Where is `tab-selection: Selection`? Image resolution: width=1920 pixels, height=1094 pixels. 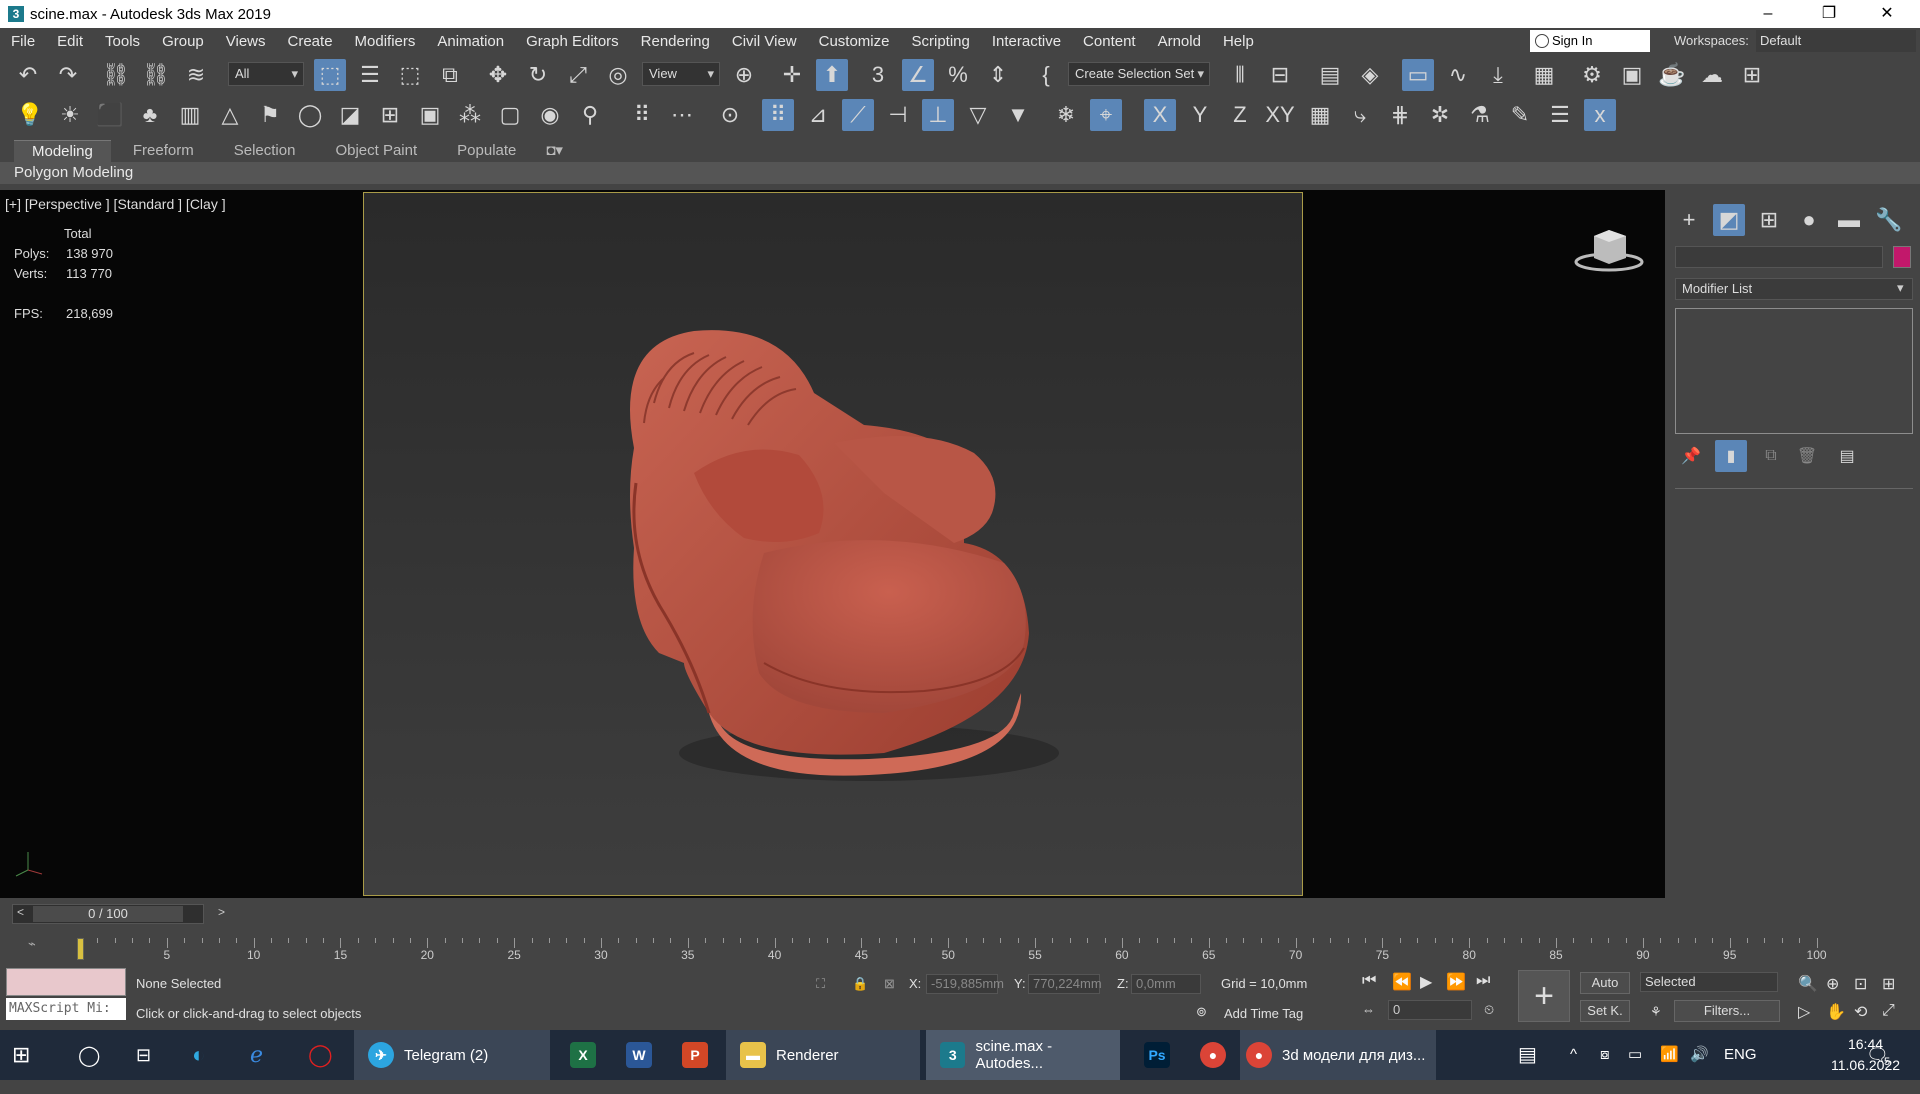 tab-selection: Selection is located at coordinates (265, 151).